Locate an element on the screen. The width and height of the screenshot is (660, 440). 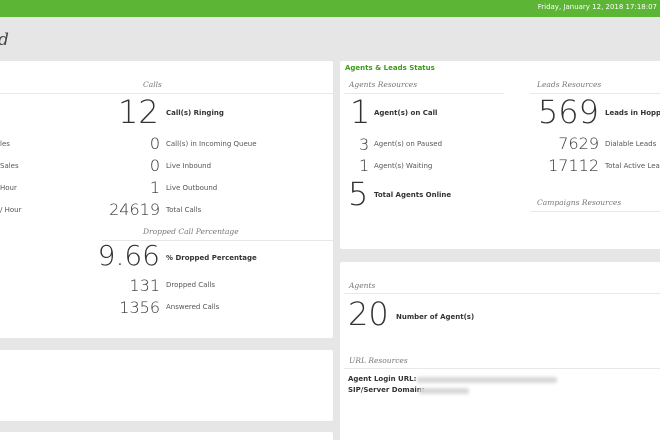
total-calls-label: Total Calls is located at coordinates (184, 210).